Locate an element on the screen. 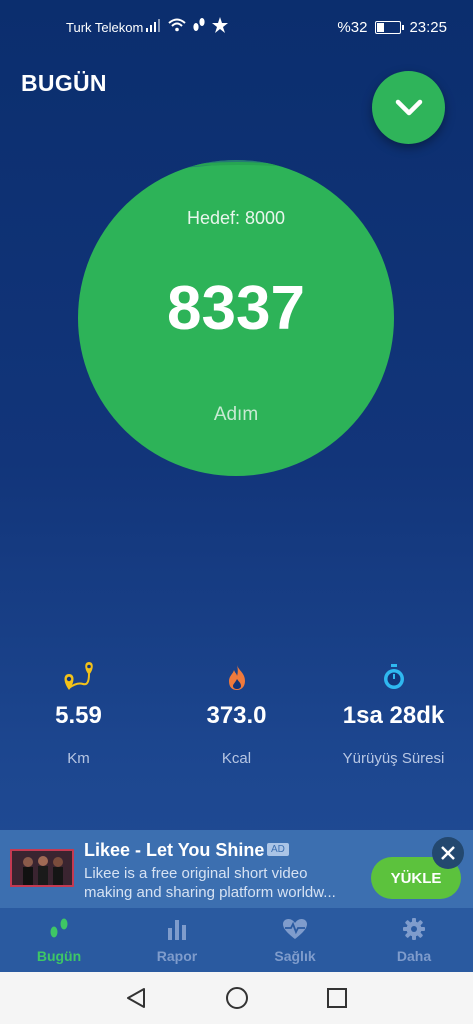 Image resolution: width=473 pixels, height=1024 pixels. step-count: 8337 is located at coordinates (236, 308).